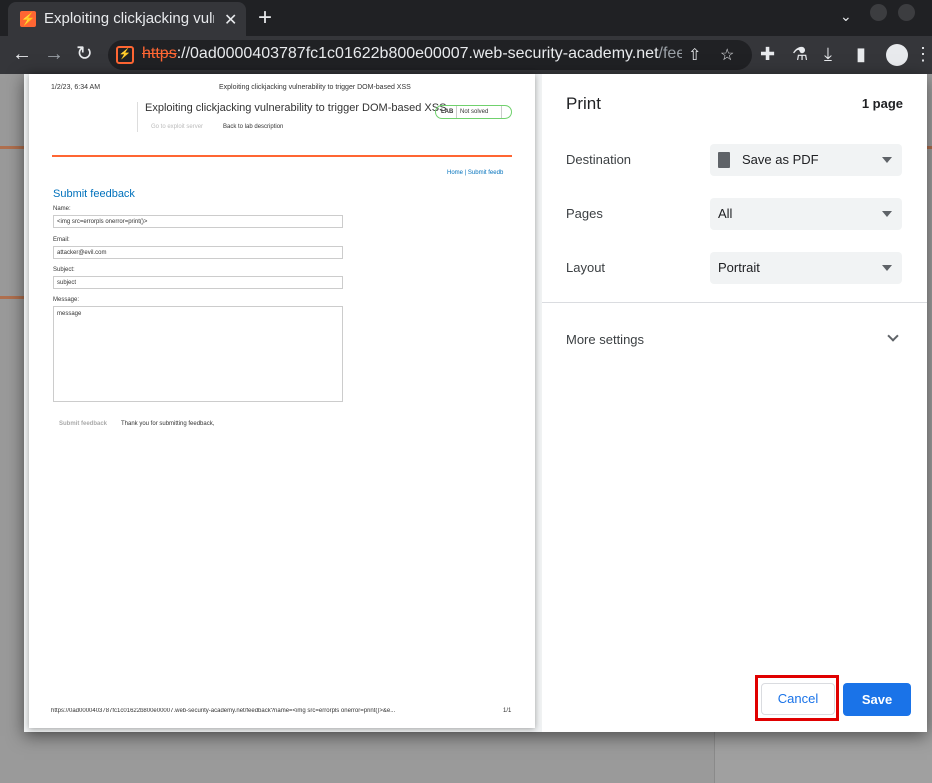  What do you see at coordinates (28, 19) in the screenshot?
I see `lightning-icon: ⚡` at bounding box center [28, 19].